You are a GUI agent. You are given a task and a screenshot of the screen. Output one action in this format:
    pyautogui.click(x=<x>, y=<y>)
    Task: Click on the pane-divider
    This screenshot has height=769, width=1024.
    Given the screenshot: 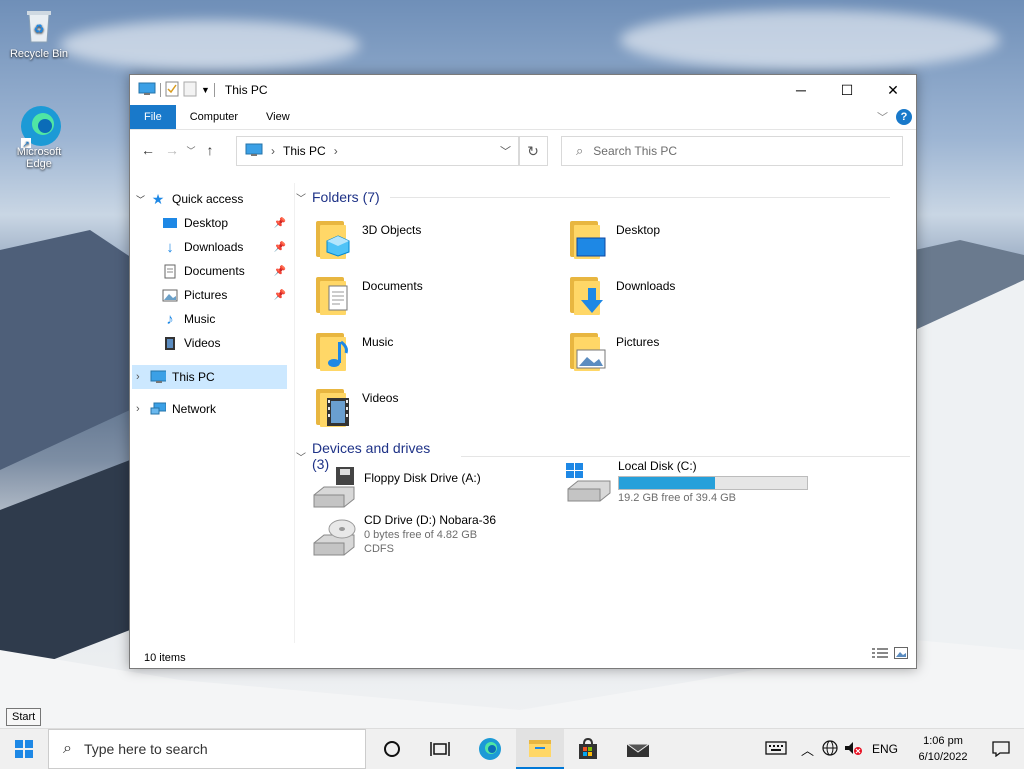 What is the action you would take?
    pyautogui.click(x=294, y=413)
    